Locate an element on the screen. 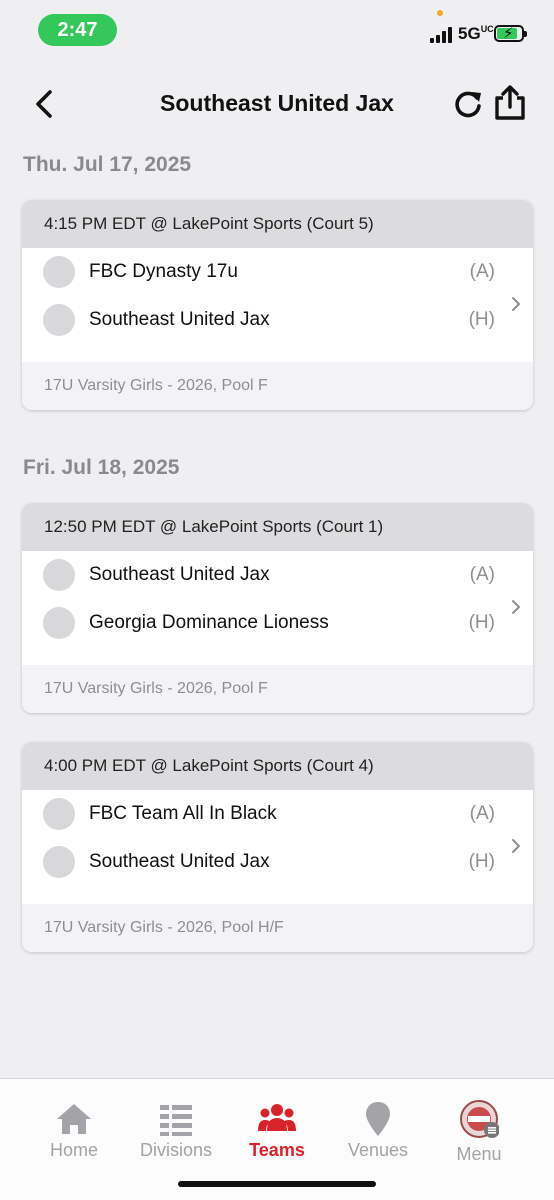 The height and width of the screenshot is (1200, 554). tab-teams: Teams is located at coordinates (277, 1124).